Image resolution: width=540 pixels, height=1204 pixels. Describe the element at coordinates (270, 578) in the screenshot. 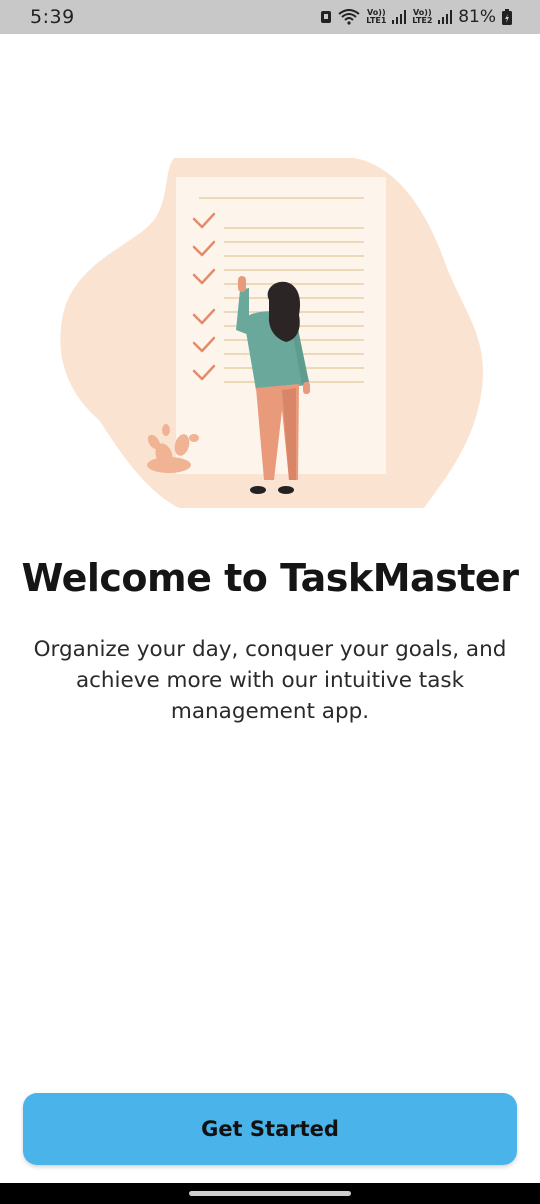

I see `welcome-title: Welcome to TaskMaster` at that location.